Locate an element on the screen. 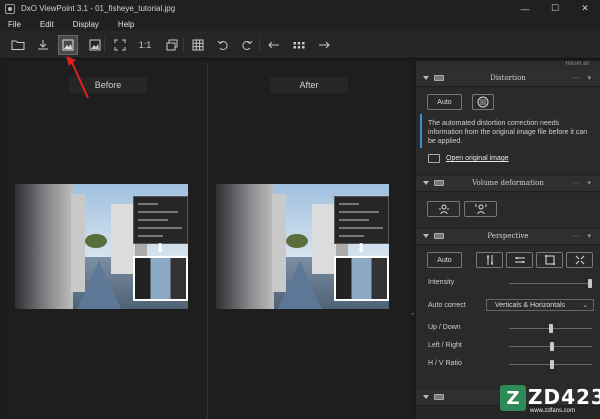 The width and height of the screenshot is (600, 419). volume-header: Volume deformation ⋯ ▾ is located at coordinates (508, 184).